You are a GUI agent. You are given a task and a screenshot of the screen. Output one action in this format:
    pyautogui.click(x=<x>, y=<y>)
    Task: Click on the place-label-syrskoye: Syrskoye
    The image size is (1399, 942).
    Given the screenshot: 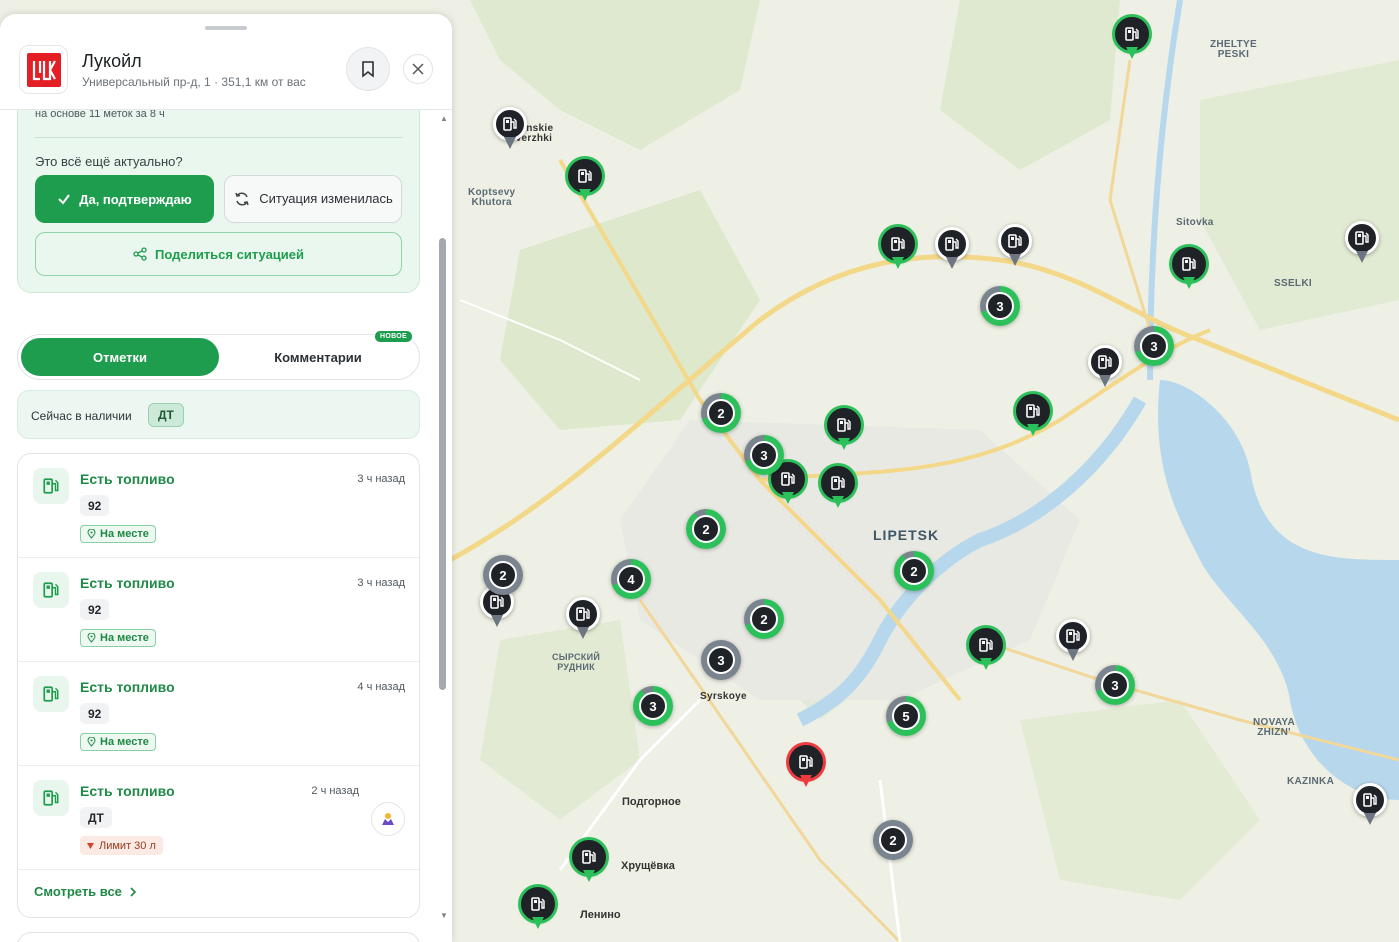 What is the action you would take?
    pyautogui.click(x=723, y=696)
    